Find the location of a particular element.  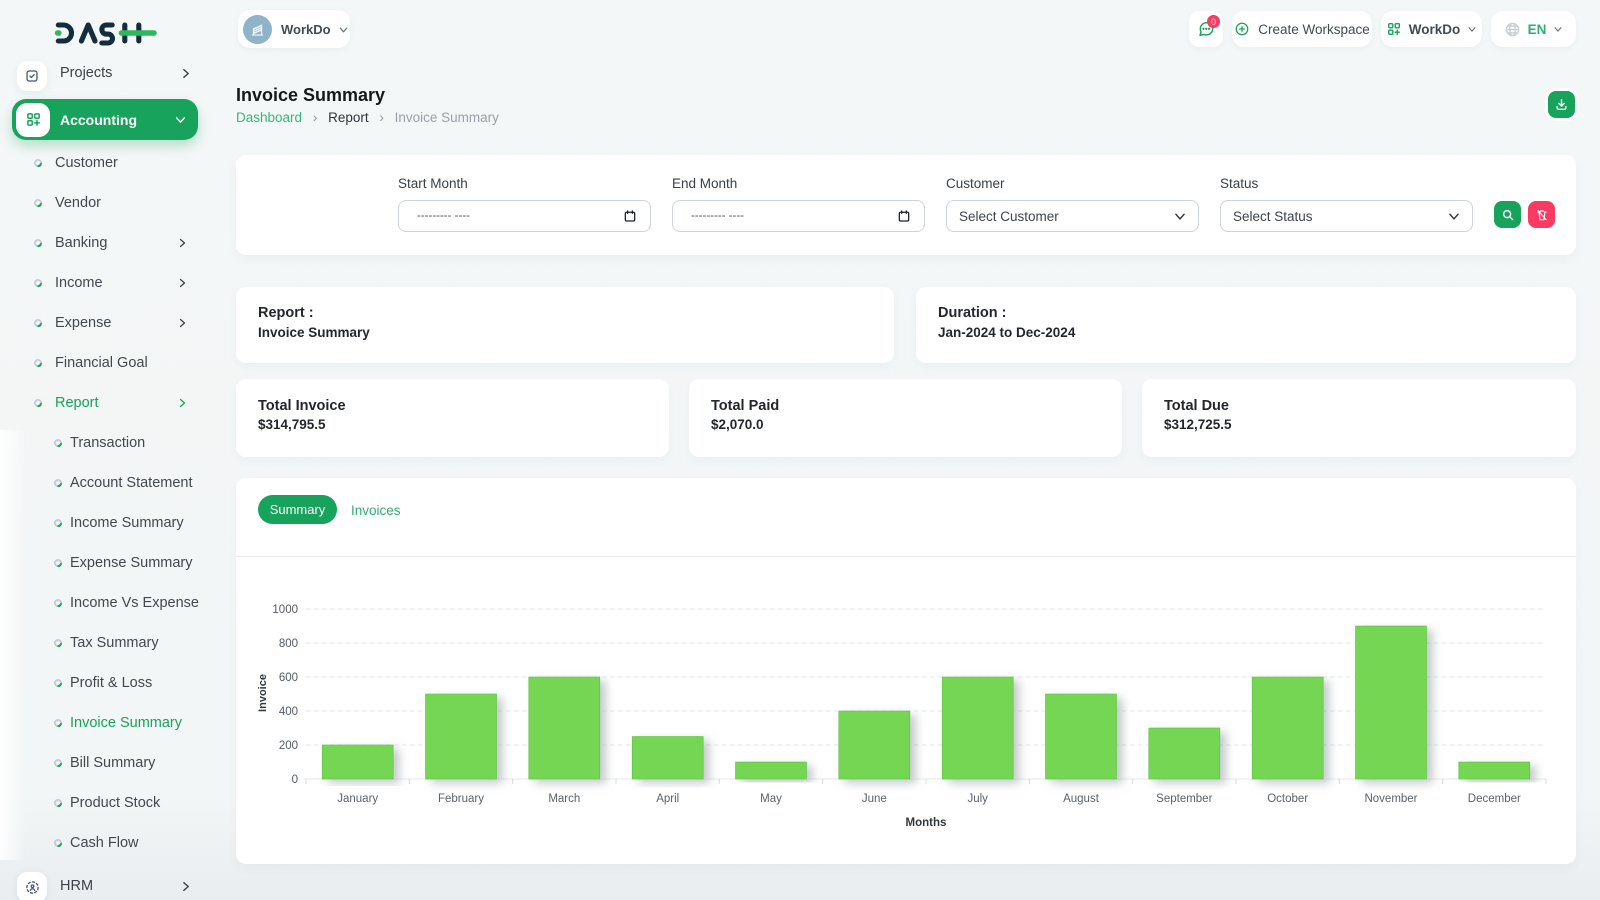

svg-text: 400 is located at coordinates (288, 712).